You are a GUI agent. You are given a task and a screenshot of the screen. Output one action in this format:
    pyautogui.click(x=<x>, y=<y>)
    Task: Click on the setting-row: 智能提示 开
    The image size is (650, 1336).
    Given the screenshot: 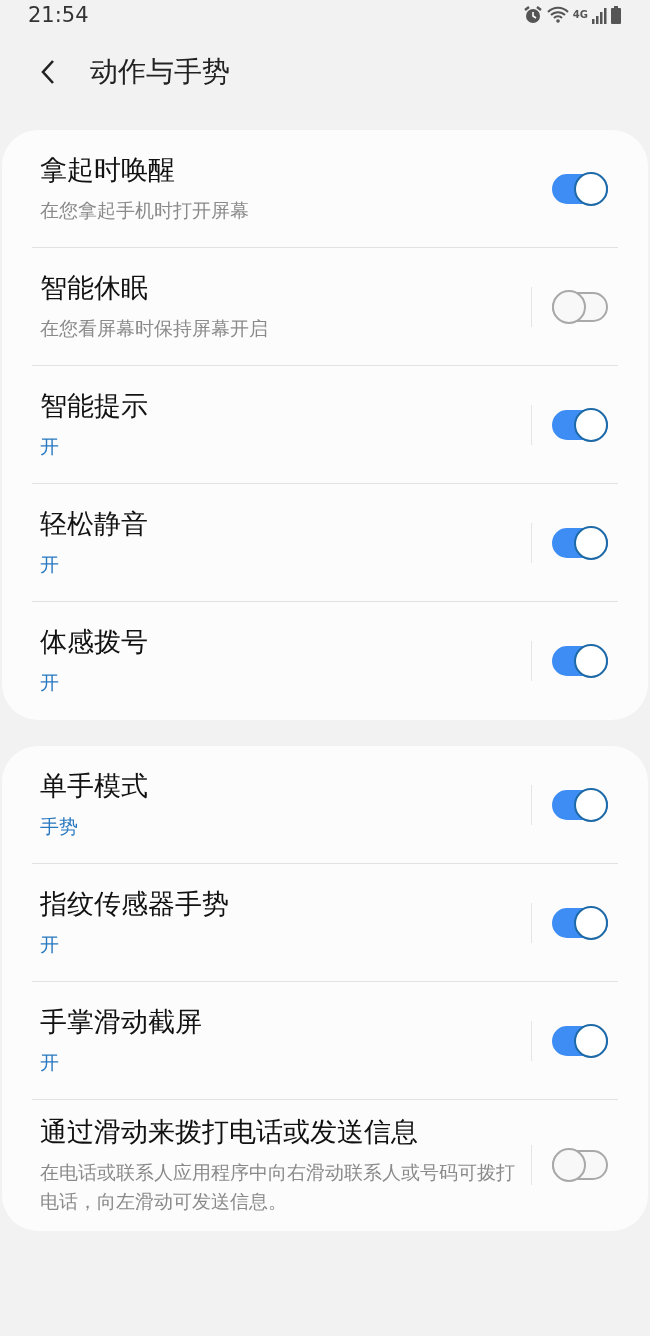 What is the action you would take?
    pyautogui.click(x=325, y=425)
    